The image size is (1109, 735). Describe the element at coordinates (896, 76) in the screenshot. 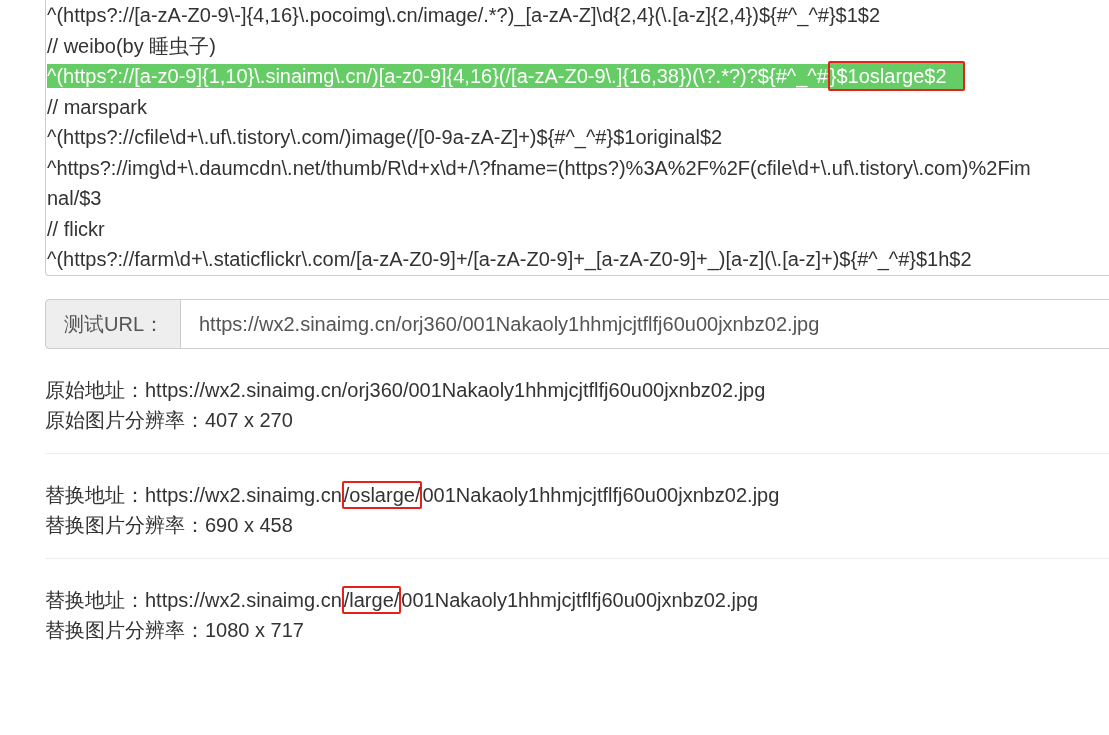

I see `marked-code-text: }$1oslarge$2` at that location.